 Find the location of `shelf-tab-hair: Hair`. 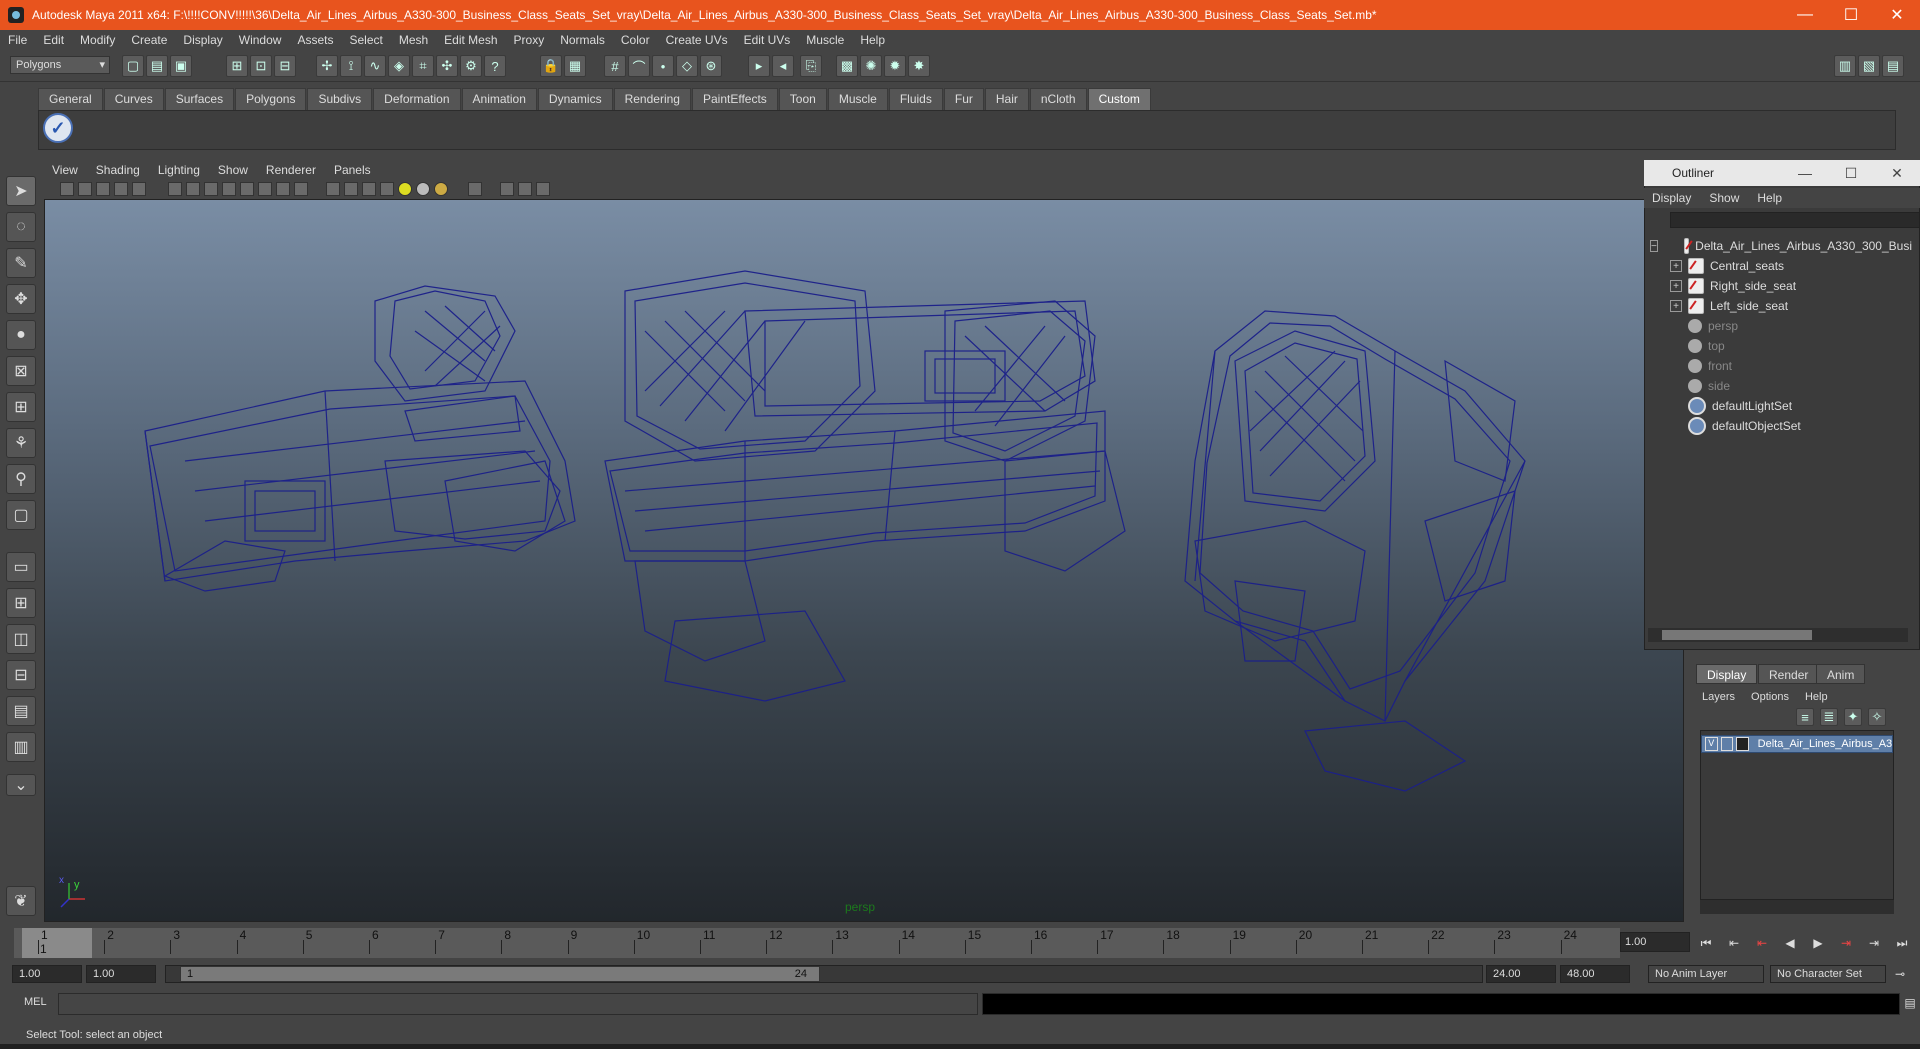

shelf-tab-hair: Hair is located at coordinates (1006, 99).